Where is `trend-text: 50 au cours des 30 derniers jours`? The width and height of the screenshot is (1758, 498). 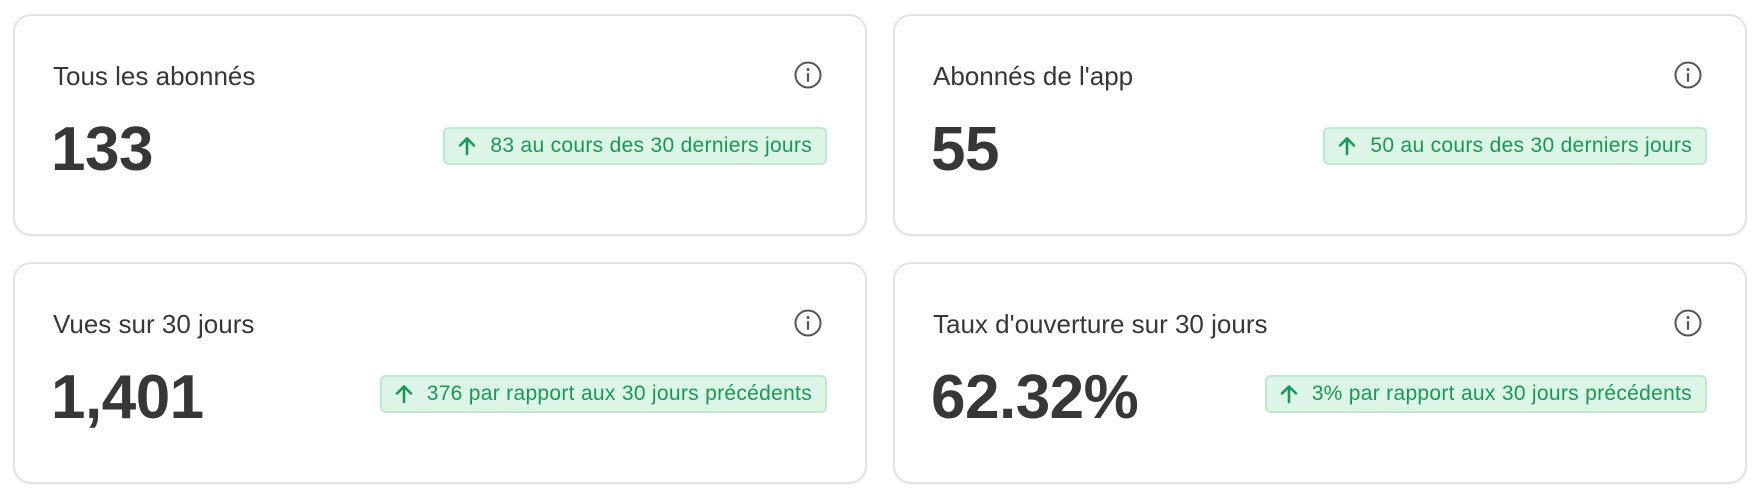
trend-text: 50 au cours des 30 derniers jours is located at coordinates (1531, 145).